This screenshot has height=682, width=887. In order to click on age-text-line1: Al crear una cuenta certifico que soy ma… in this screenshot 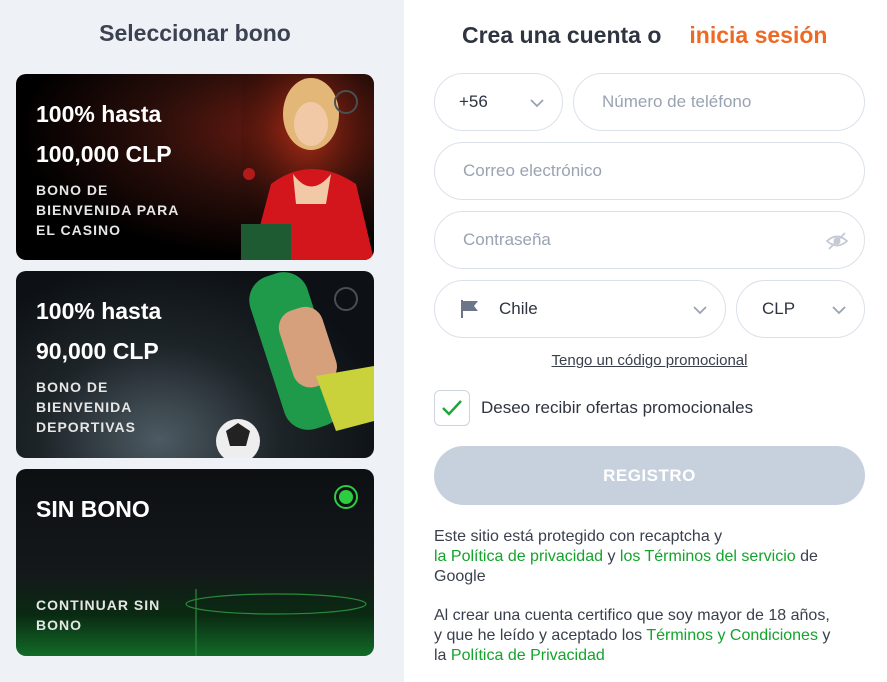, I will do `click(632, 615)`.